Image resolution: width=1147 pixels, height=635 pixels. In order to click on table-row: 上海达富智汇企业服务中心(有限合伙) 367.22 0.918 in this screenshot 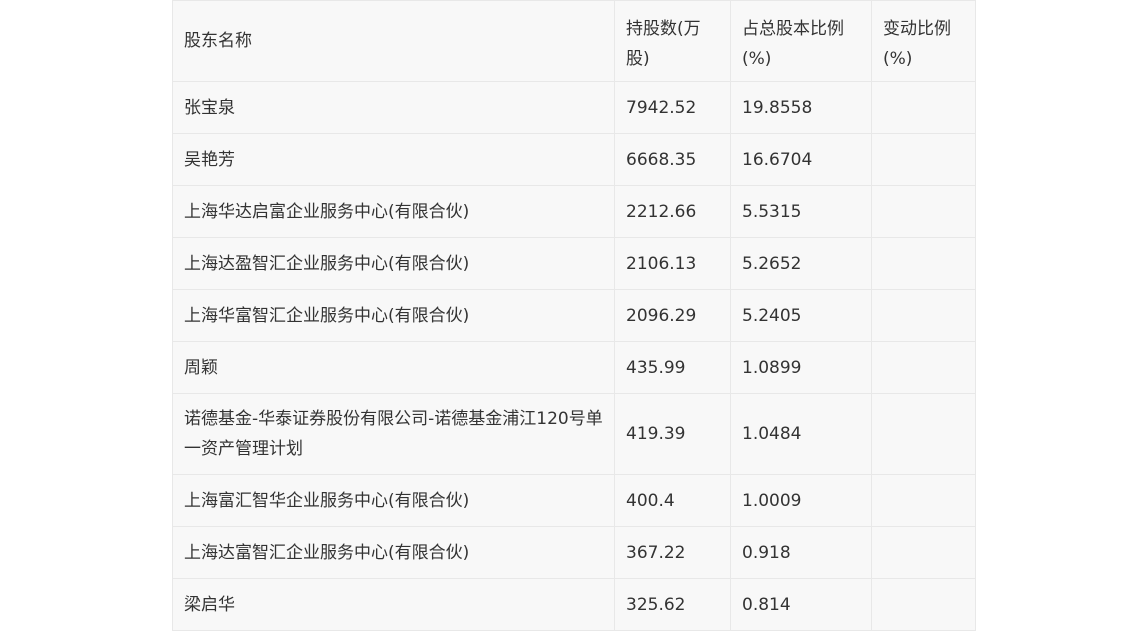, I will do `click(574, 552)`.